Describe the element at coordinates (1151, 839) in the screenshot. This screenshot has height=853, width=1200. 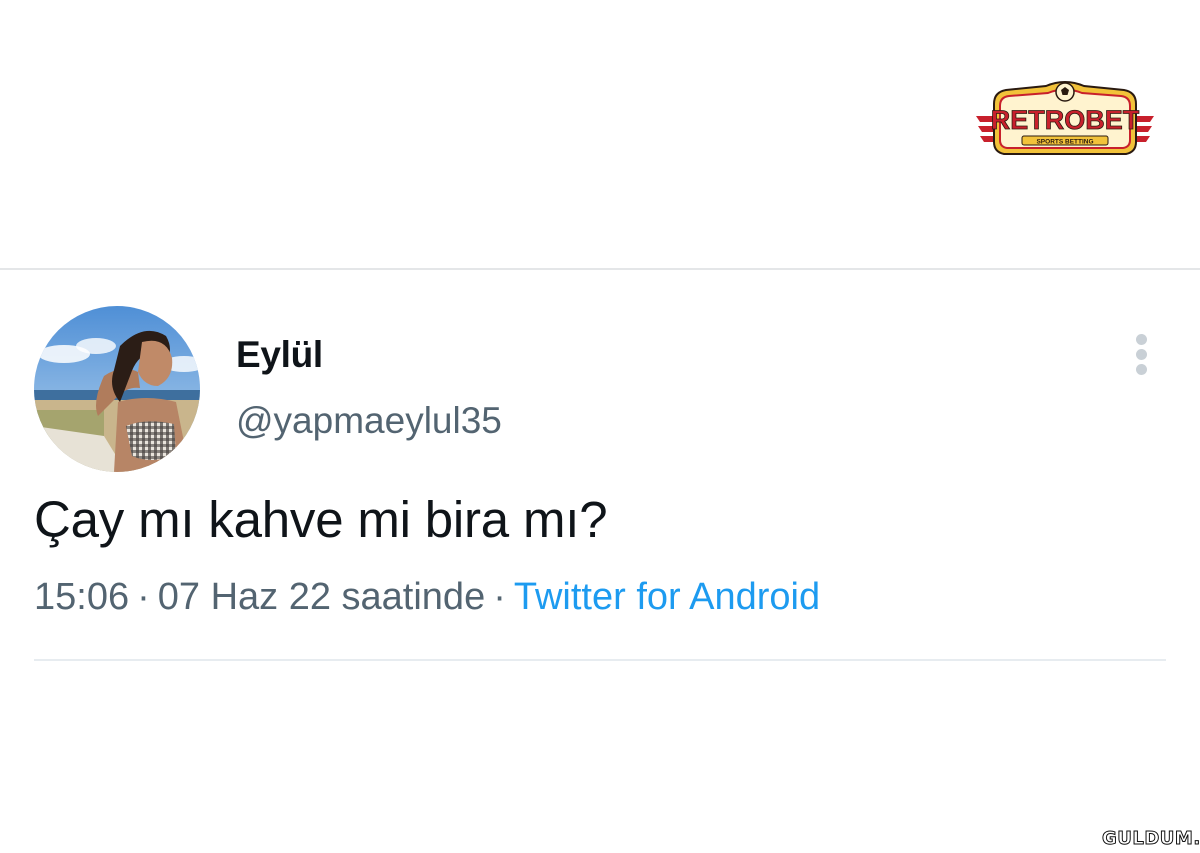
I see `site-watermark: GULDUM.NET` at that location.